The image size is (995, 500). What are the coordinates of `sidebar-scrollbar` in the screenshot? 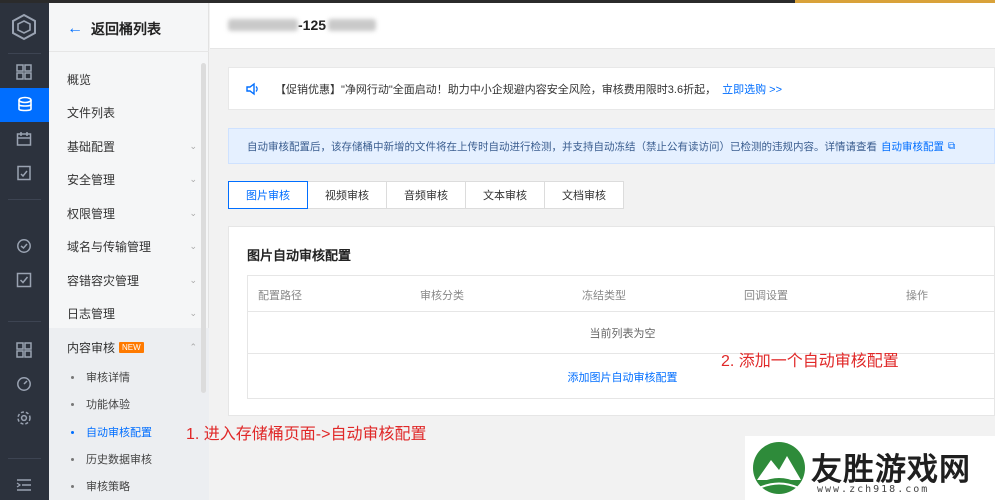 It's located at (203, 228).